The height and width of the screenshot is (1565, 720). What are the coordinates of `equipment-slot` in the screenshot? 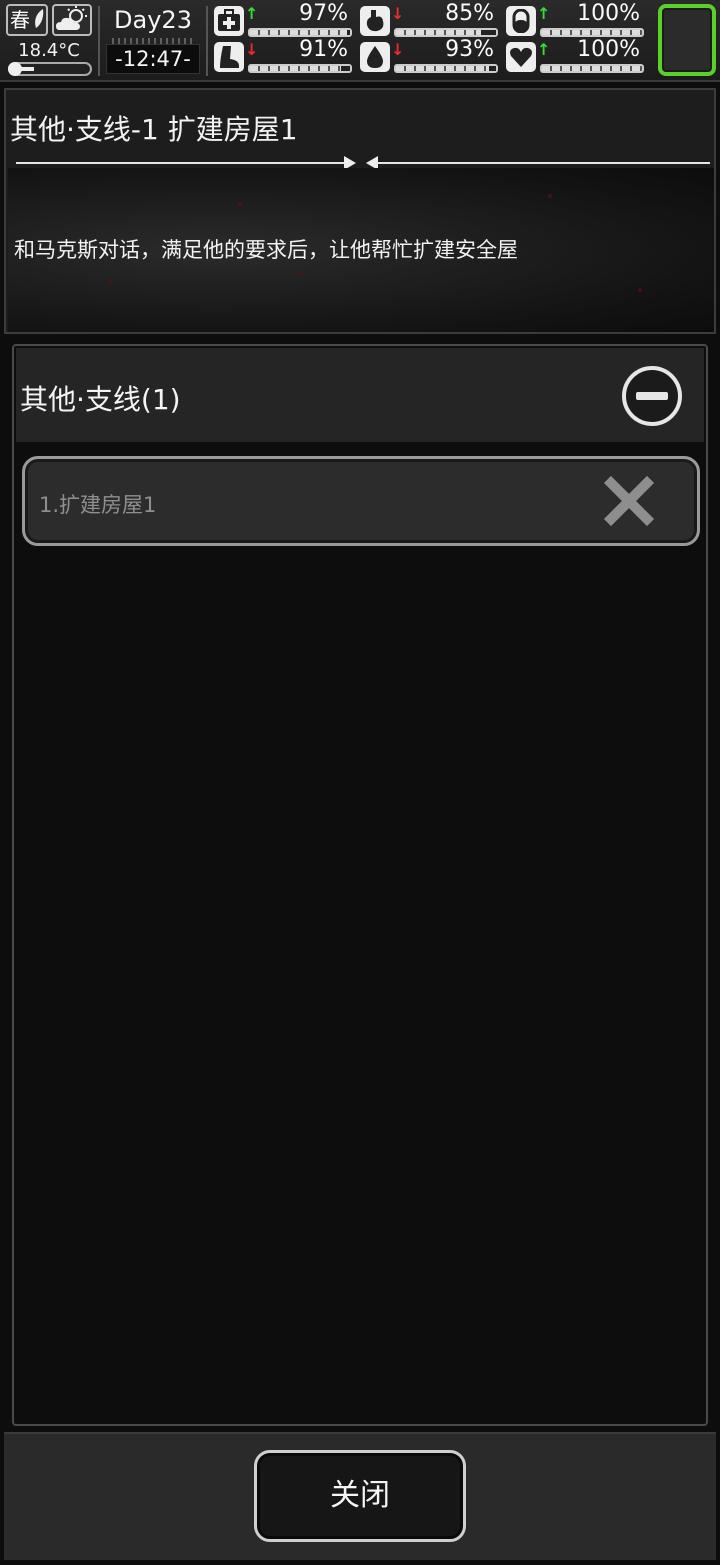 It's located at (687, 40).